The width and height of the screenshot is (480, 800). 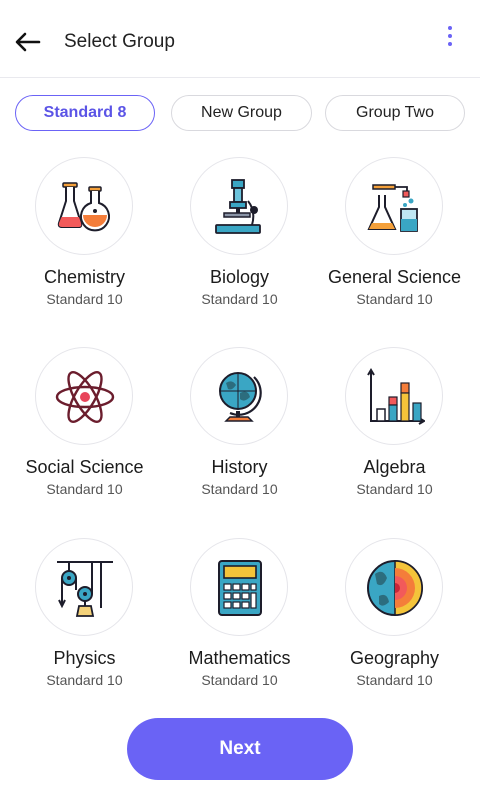 What do you see at coordinates (395, 113) in the screenshot?
I see `chip-group-two: Group Two` at bounding box center [395, 113].